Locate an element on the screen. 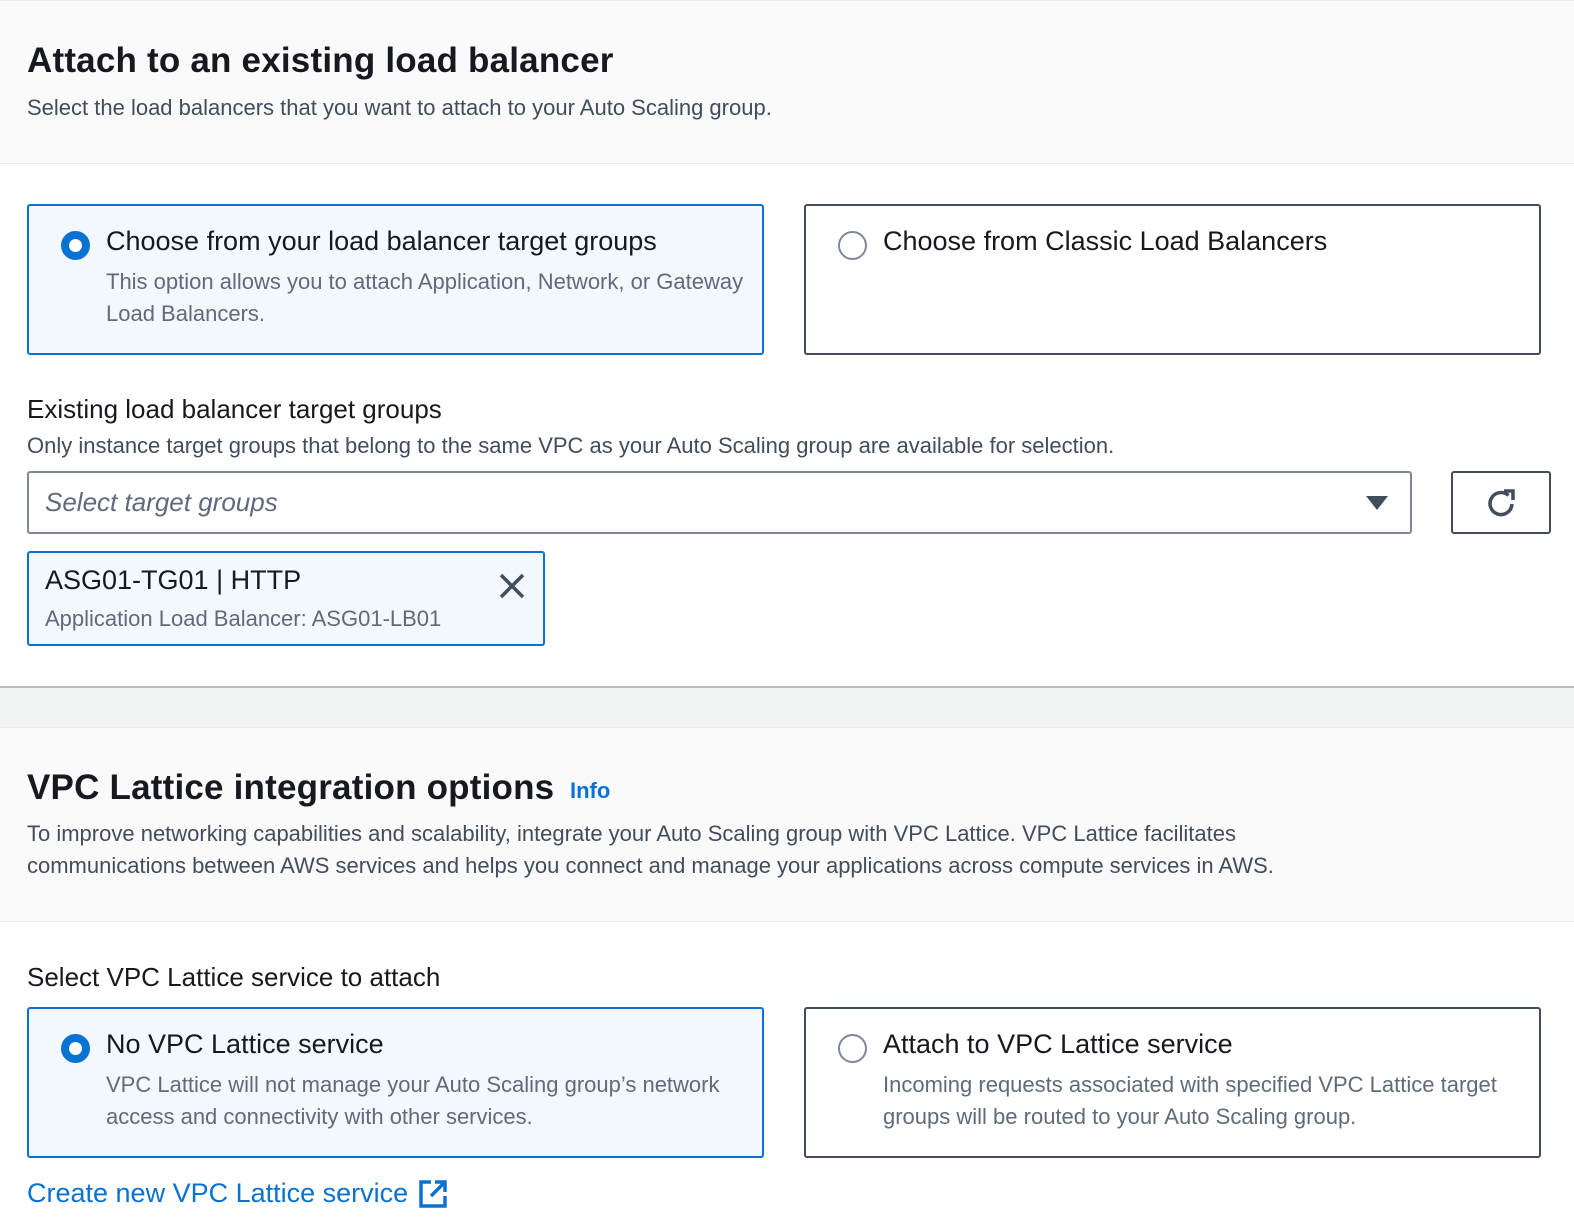  info-link: Info is located at coordinates (590, 791).